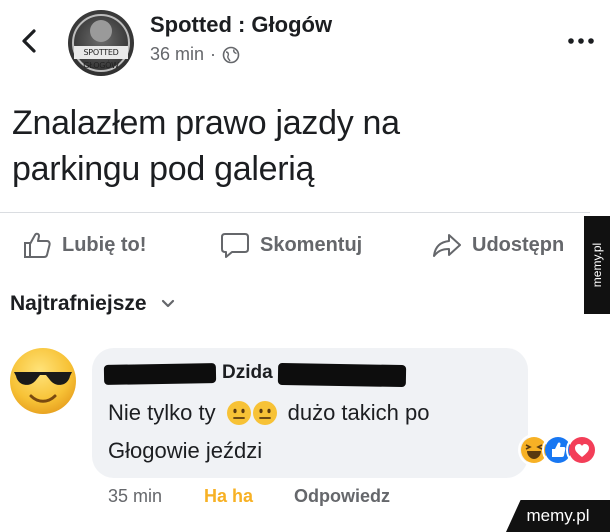 The height and width of the screenshot is (532, 610). What do you see at coordinates (228, 496) in the screenshot?
I see `comment-reaction-button: Ha ha` at bounding box center [228, 496].